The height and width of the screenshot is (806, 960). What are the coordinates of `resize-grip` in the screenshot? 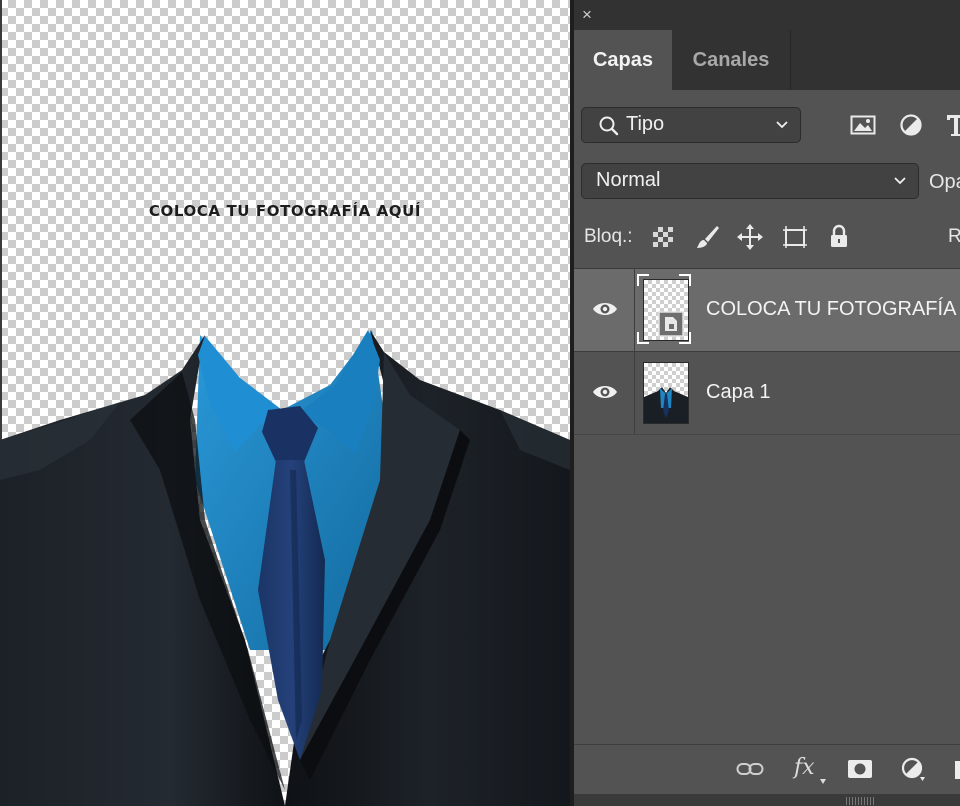 It's located at (860, 801).